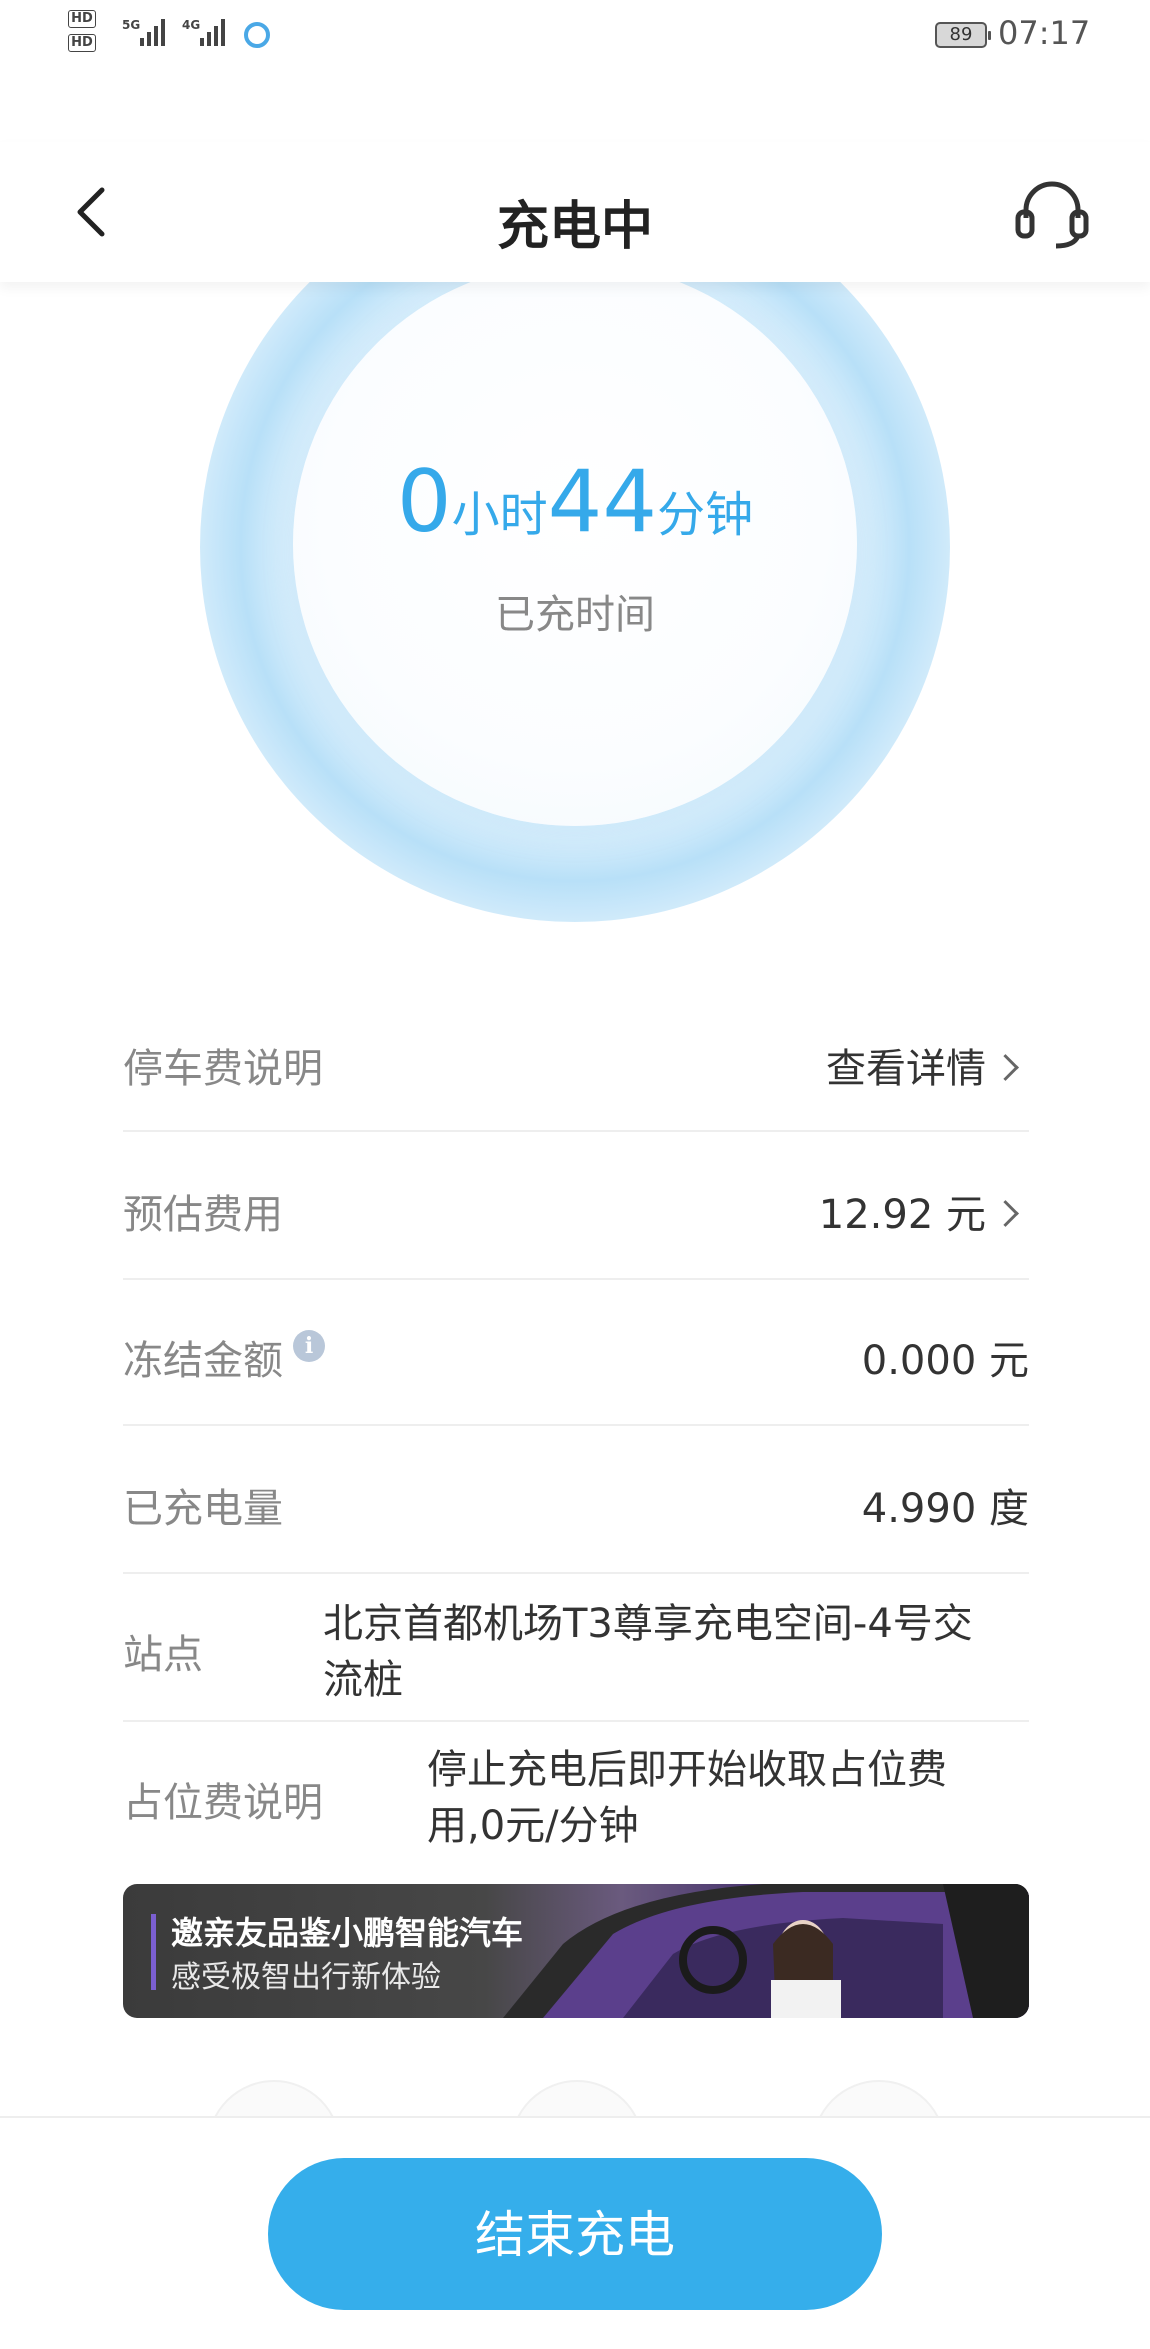 The height and width of the screenshot is (2349, 1150). Describe the element at coordinates (575, 615) in the screenshot. I see `timer-label: 已充时间` at that location.